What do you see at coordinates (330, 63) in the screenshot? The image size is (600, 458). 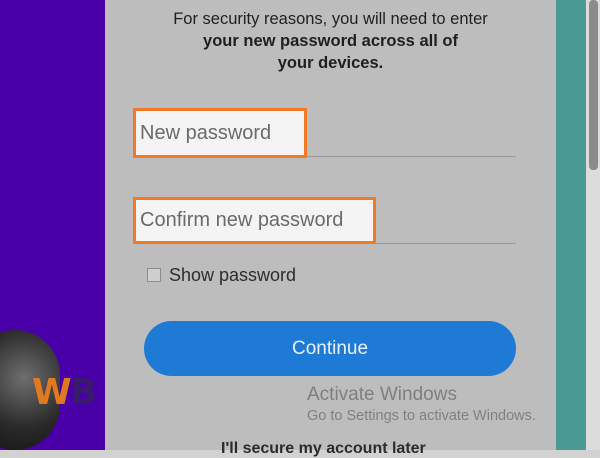 I see `message-line-3: your devices.` at bounding box center [330, 63].